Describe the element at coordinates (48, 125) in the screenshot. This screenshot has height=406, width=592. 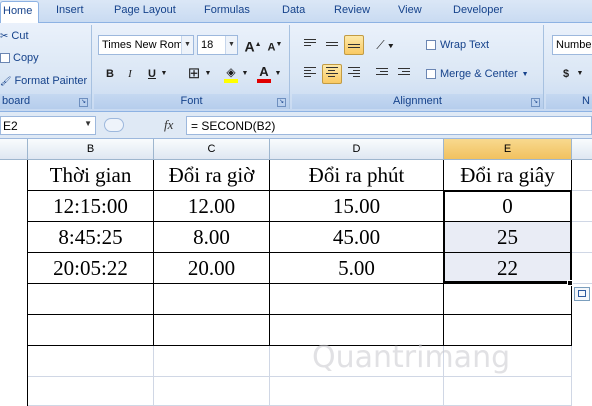
I see `name-box: E2 ▼` at that location.